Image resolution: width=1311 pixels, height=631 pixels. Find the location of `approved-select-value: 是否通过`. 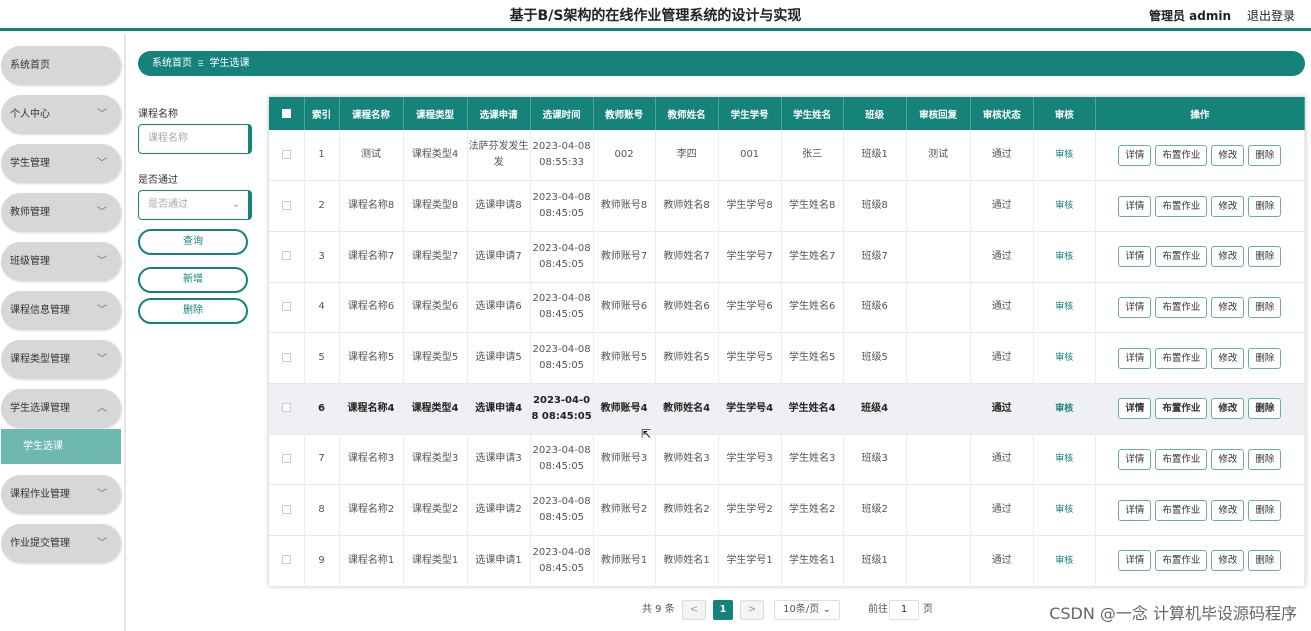

approved-select-value: 是否通过 is located at coordinates (168, 204).